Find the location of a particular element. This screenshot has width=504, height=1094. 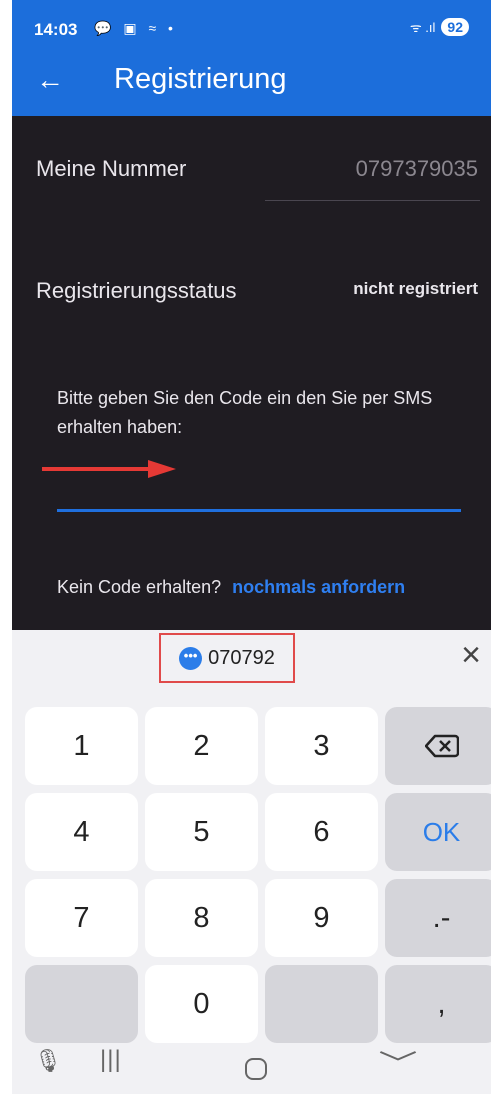

key-3: 3 is located at coordinates (321, 746).